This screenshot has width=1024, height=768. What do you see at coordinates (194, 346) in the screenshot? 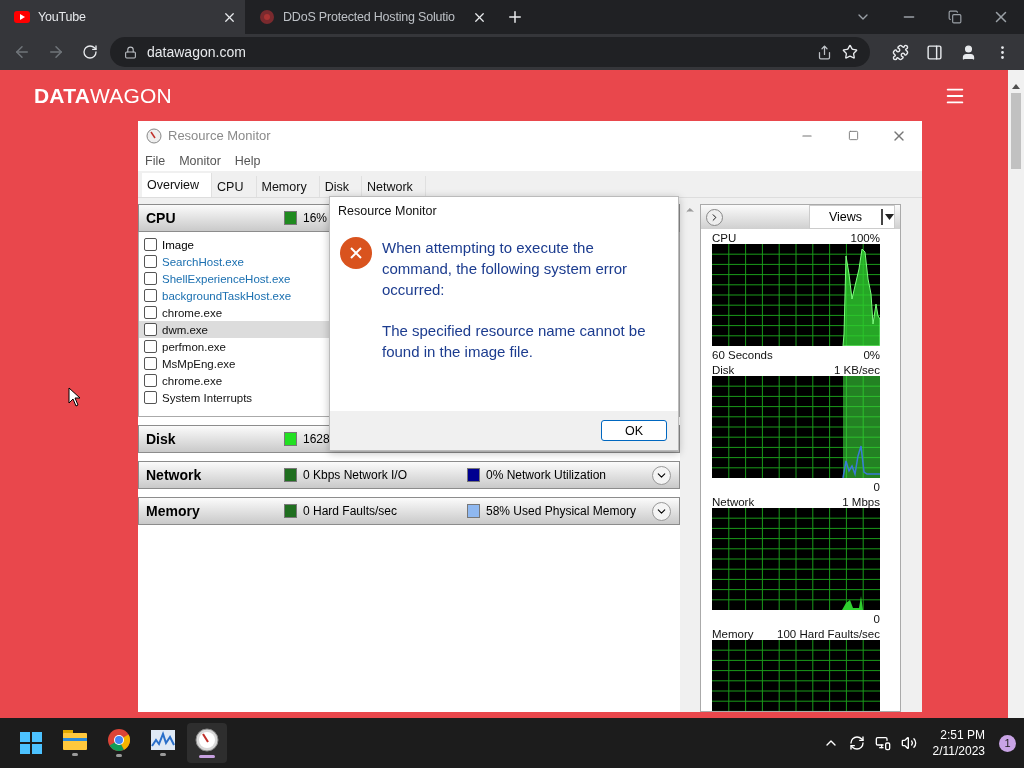
I see `process-name: perfmon.exe` at bounding box center [194, 346].